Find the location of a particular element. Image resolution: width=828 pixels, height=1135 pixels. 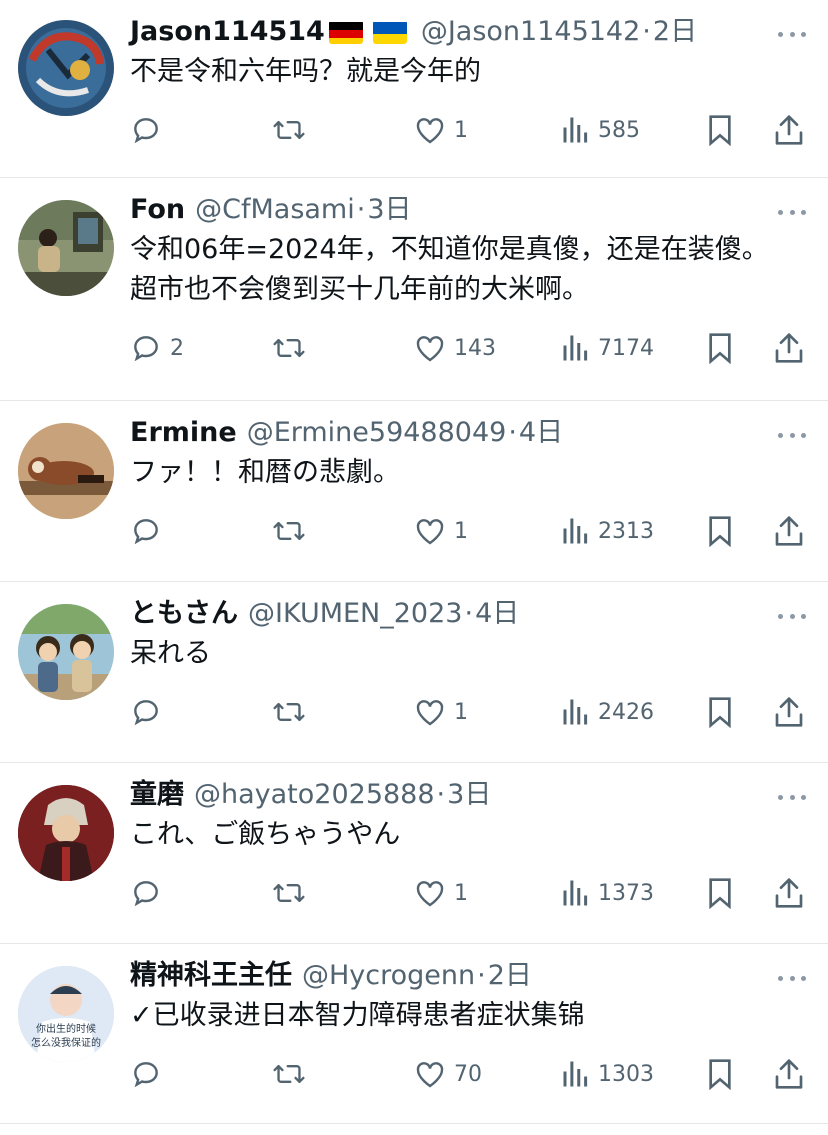

reply-count: 2 is located at coordinates (177, 348).